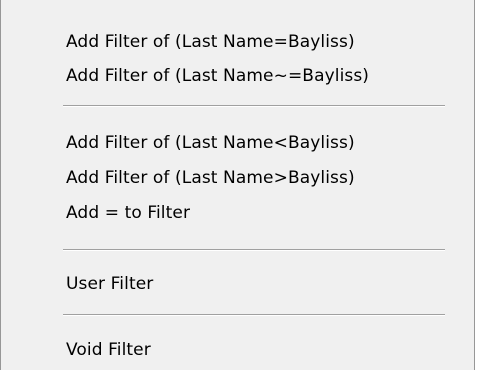 This screenshot has width=477, height=370. Describe the element at coordinates (210, 178) in the screenshot. I see `menu-item-label: Add Filter of (Last Name>Bayliss)` at that location.